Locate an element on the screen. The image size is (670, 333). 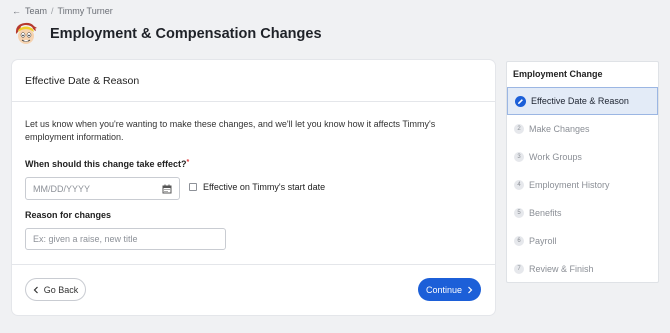
step-number: 6 is located at coordinates (519, 241).